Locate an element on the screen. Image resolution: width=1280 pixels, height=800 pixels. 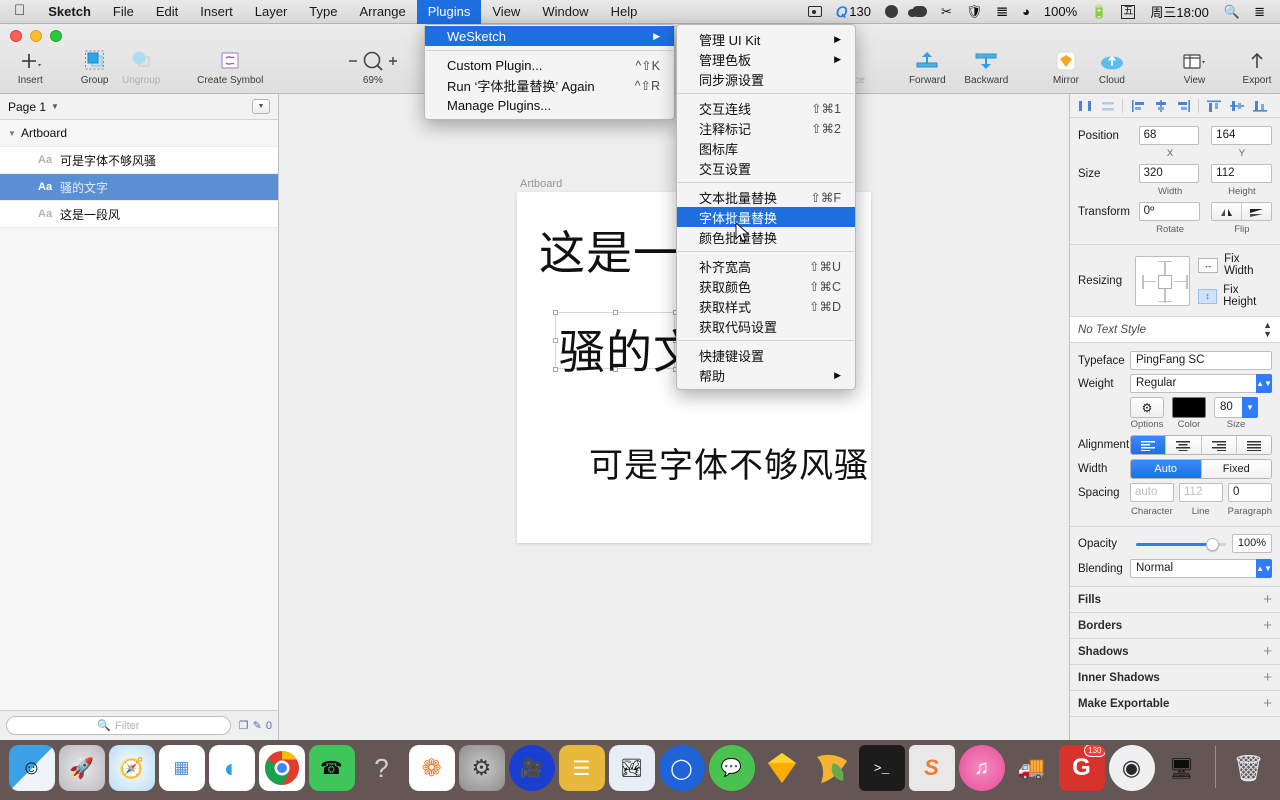
menu-item-batch-replace-text: 文本批量替换 ⇧⌘F is located at coordinates (766, 197).